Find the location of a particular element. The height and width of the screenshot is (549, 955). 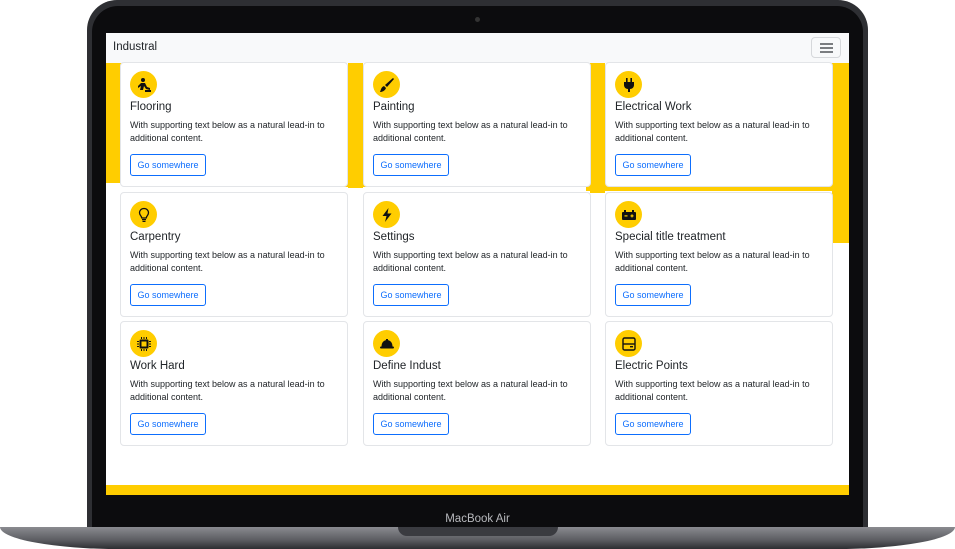

lightning-icon is located at coordinates (386, 214).